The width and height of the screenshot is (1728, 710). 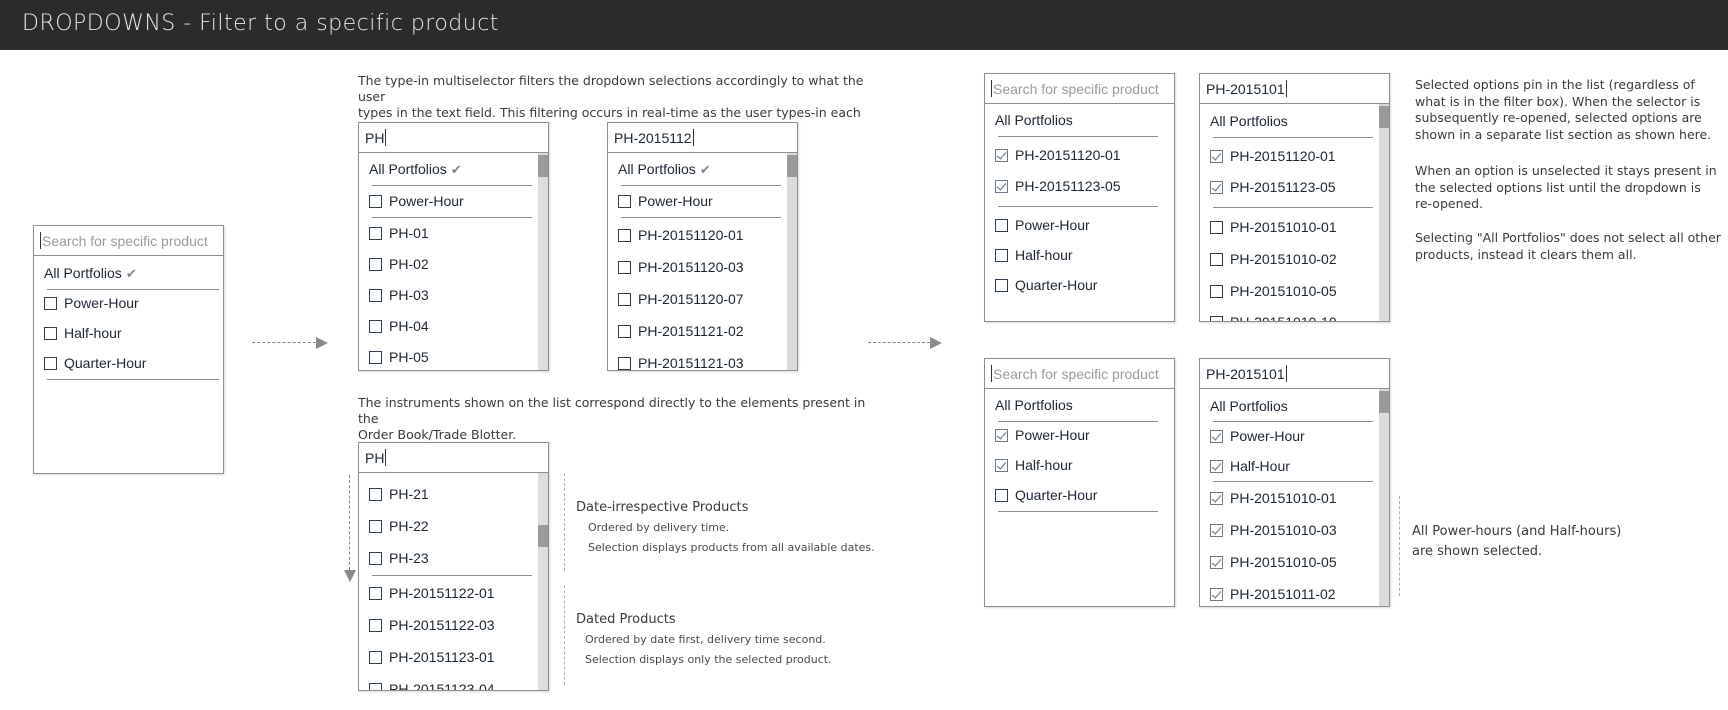 I want to click on option-item: PH-02, so click(x=394, y=264).